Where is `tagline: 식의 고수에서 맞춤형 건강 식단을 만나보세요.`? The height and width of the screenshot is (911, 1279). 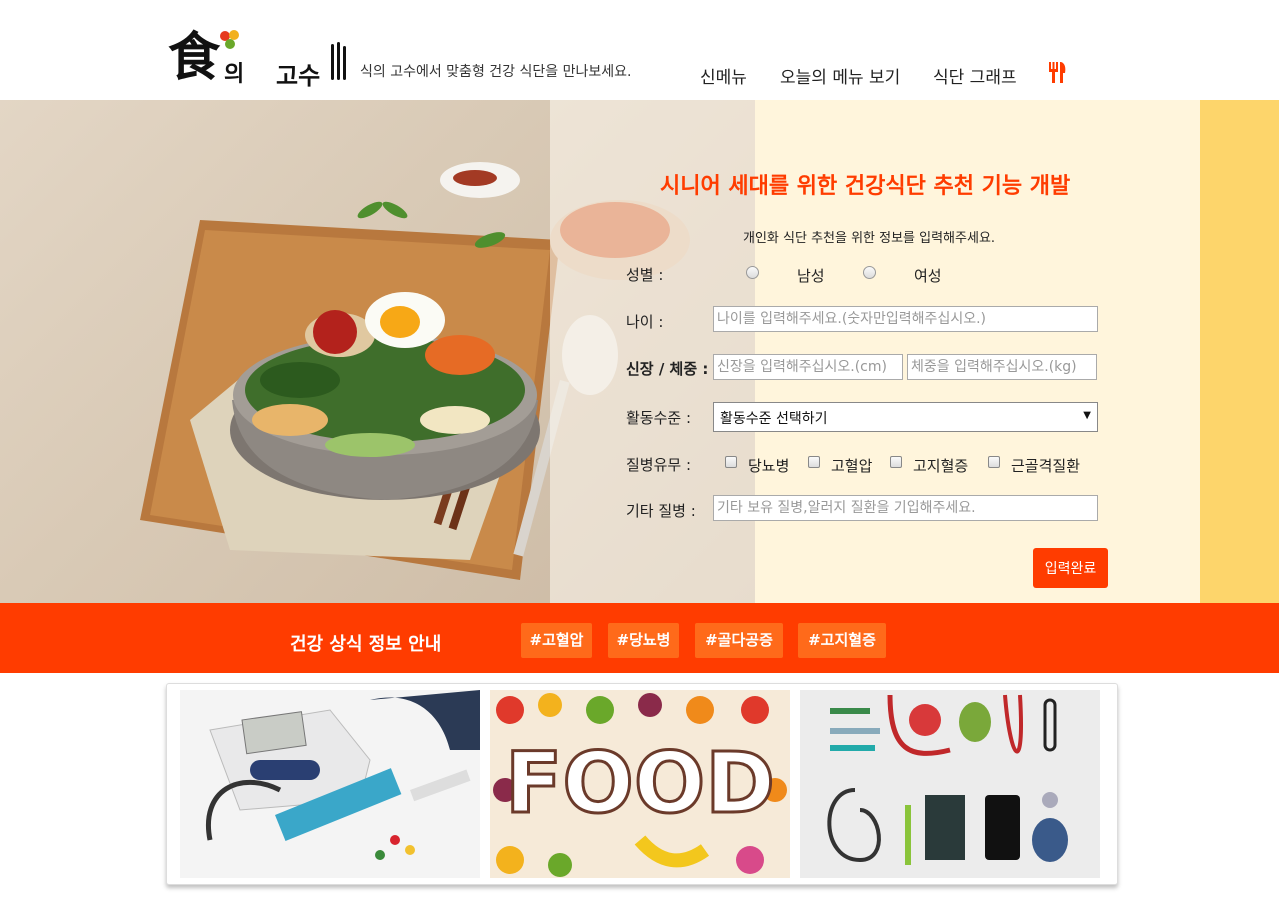 tagline: 식의 고수에서 맞춤형 건강 식단을 만나보세요. is located at coordinates (496, 72).